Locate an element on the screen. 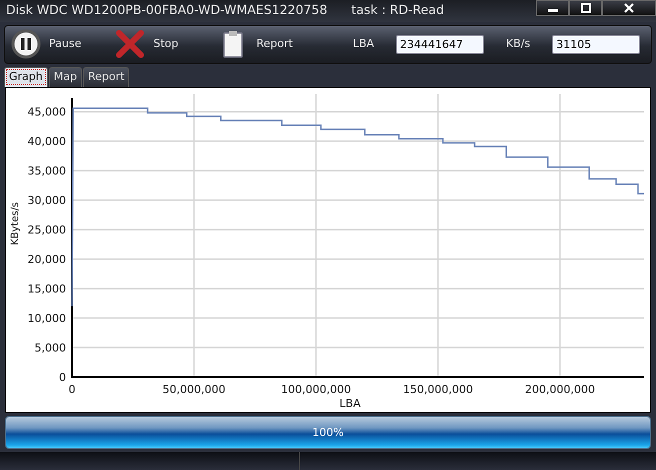 The image size is (656, 470). report-button: Report is located at coordinates (255, 44).